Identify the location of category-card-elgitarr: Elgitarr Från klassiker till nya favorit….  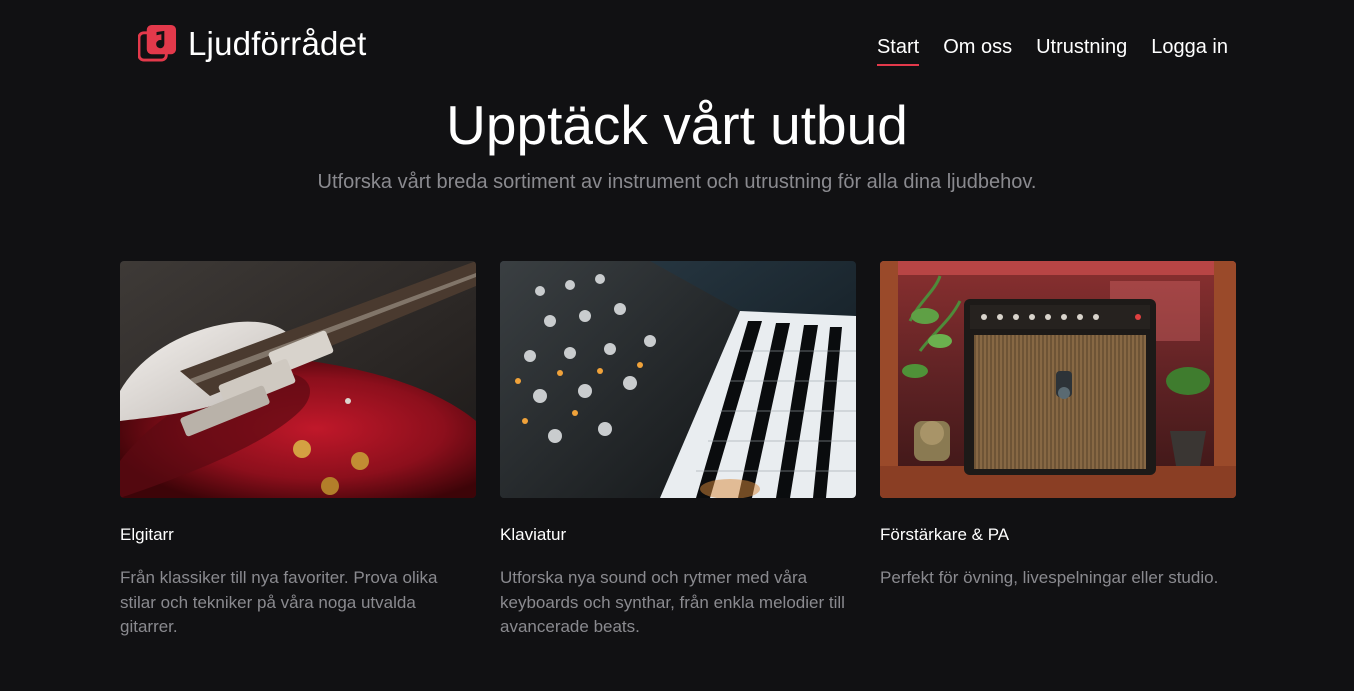
(298, 450).